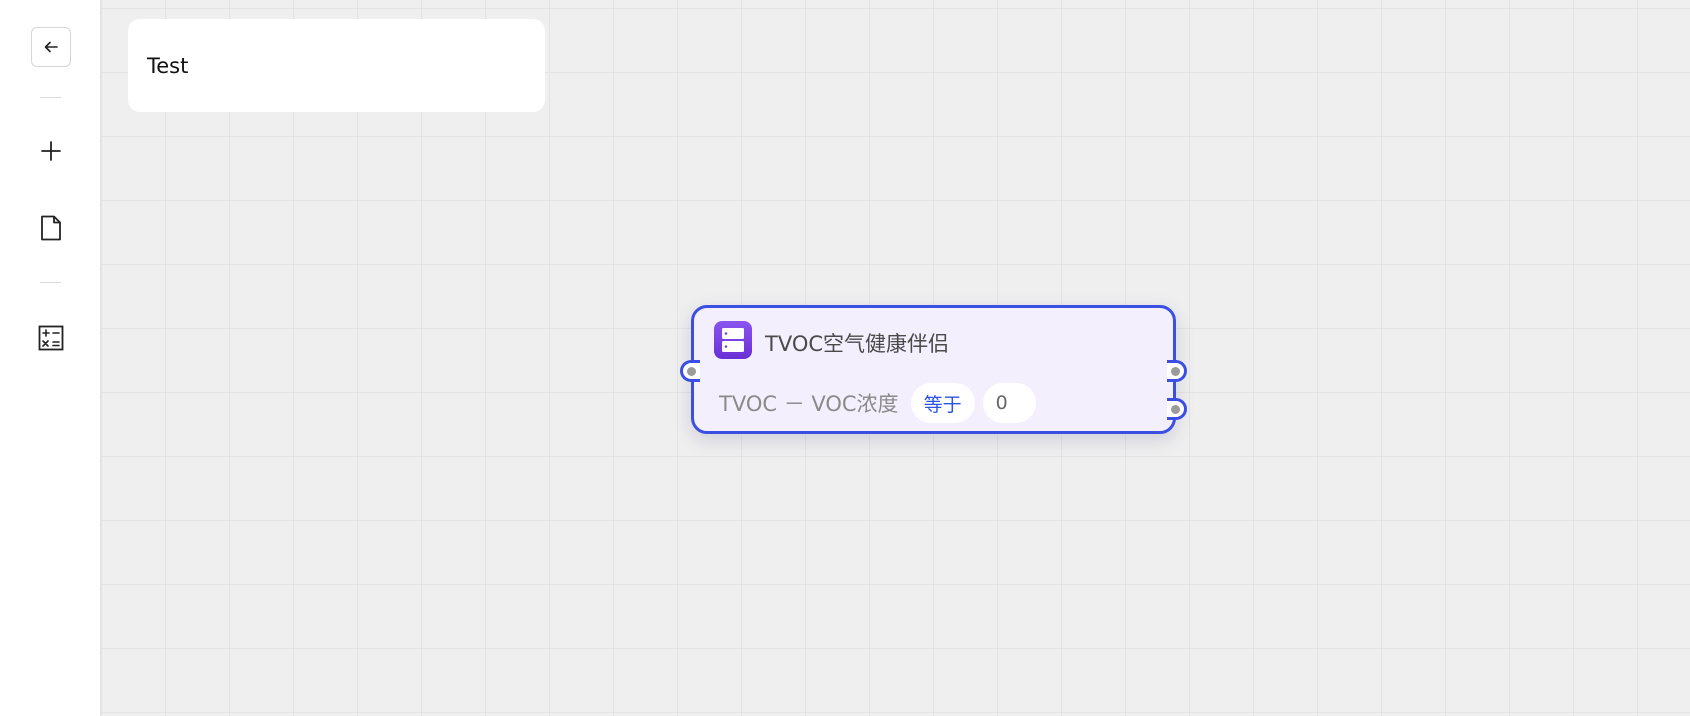  What do you see at coordinates (809, 404) in the screenshot?
I see `condition-label: TVOC － VOC浓度` at bounding box center [809, 404].